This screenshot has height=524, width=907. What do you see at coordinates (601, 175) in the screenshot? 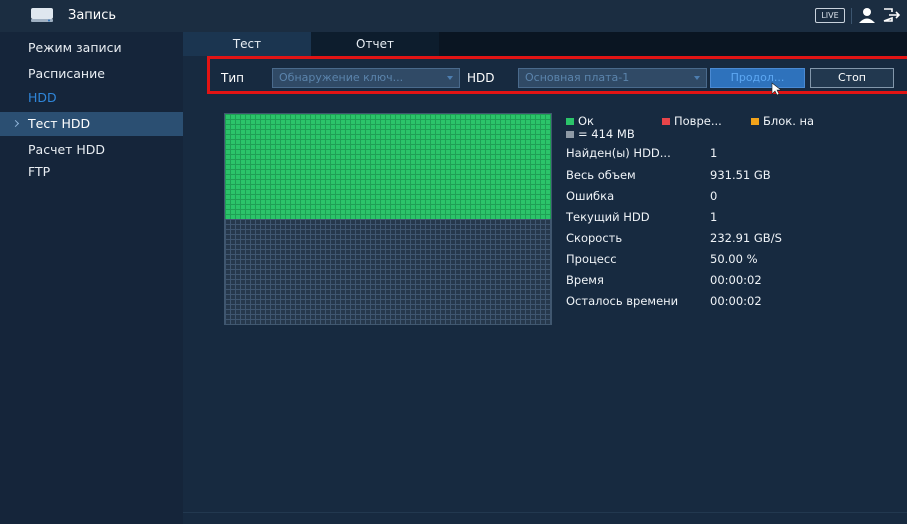
I see `stat-label: Весь объем` at bounding box center [601, 175].